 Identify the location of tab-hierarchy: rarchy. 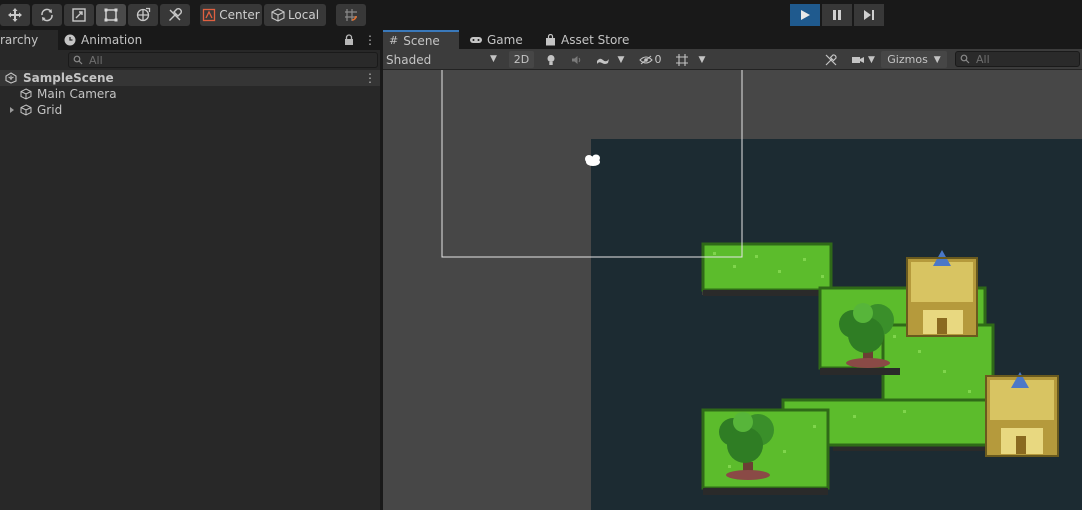
(29, 40).